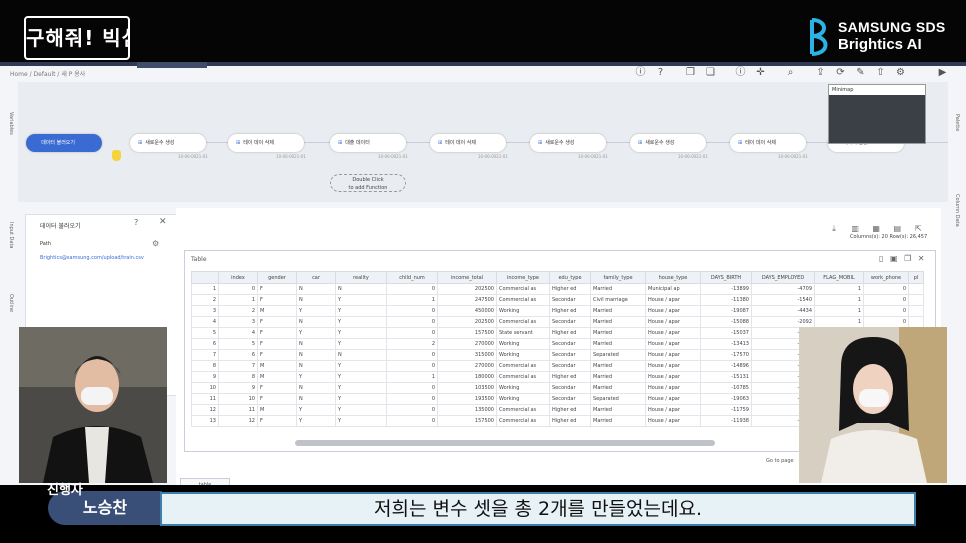  I want to click on table-cell: 6, so click(205, 344).